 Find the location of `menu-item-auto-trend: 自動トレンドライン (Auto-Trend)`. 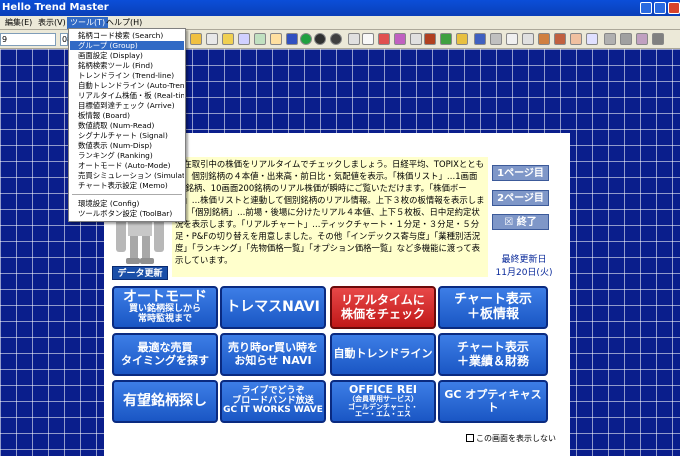

menu-item-auto-trend: 自動トレンドライン (Auto-Trend) is located at coordinates (127, 85).